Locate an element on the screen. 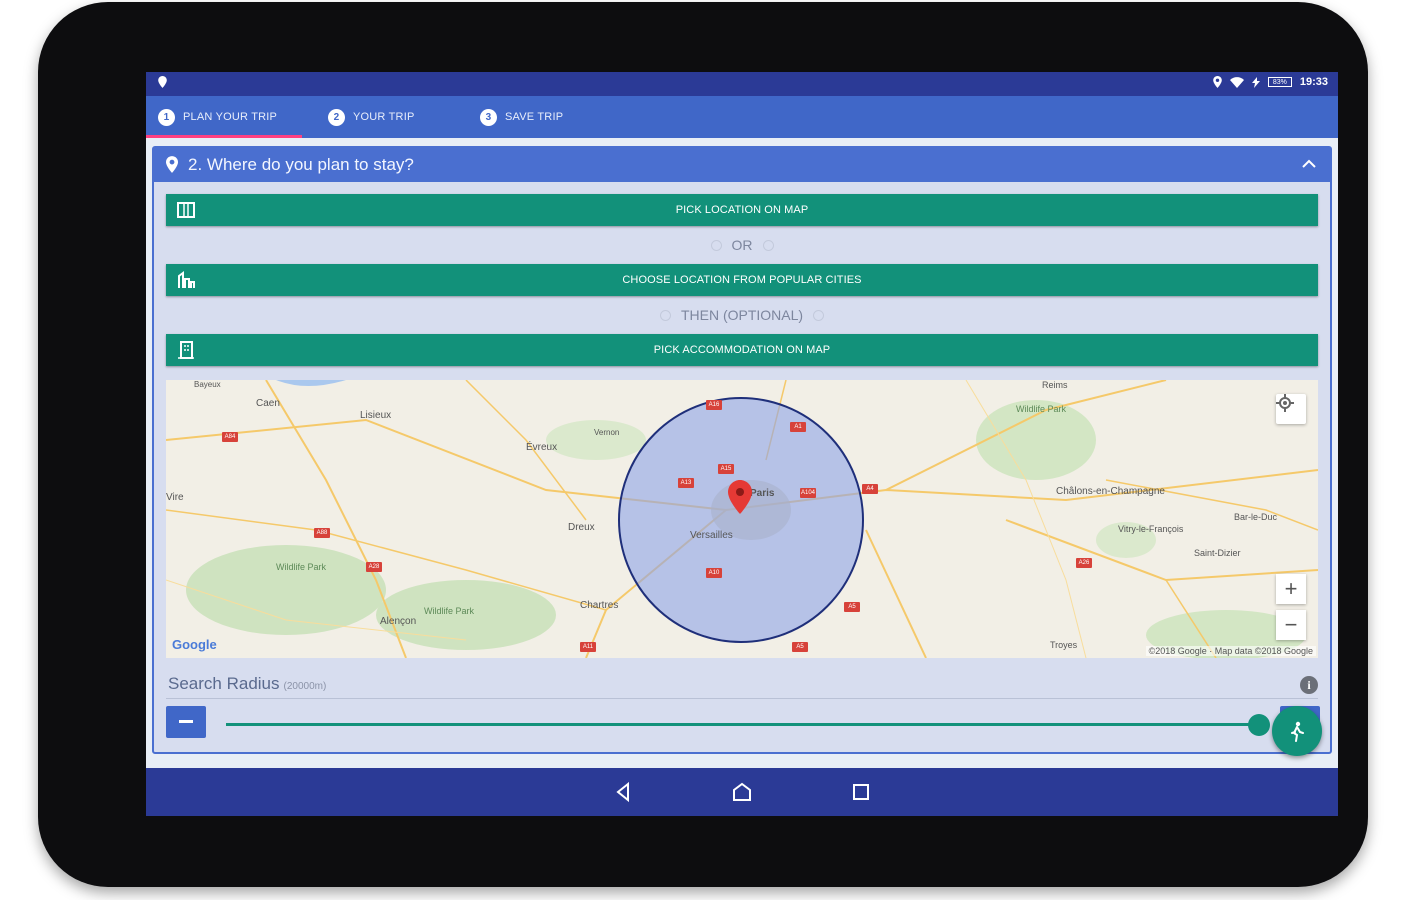  map-label: Saint-Dizier is located at coordinates (1217, 553).